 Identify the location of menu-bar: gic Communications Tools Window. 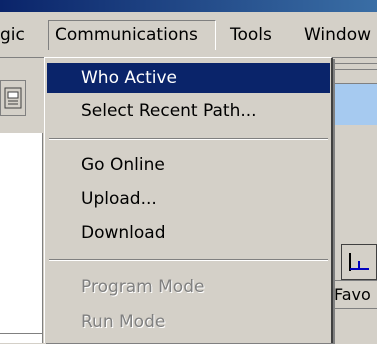
(188, 35).